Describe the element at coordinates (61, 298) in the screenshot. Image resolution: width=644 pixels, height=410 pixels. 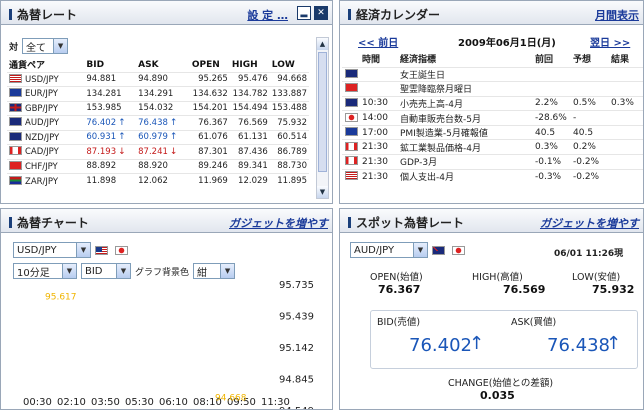
I see `chart-annotation: 95.617` at that location.